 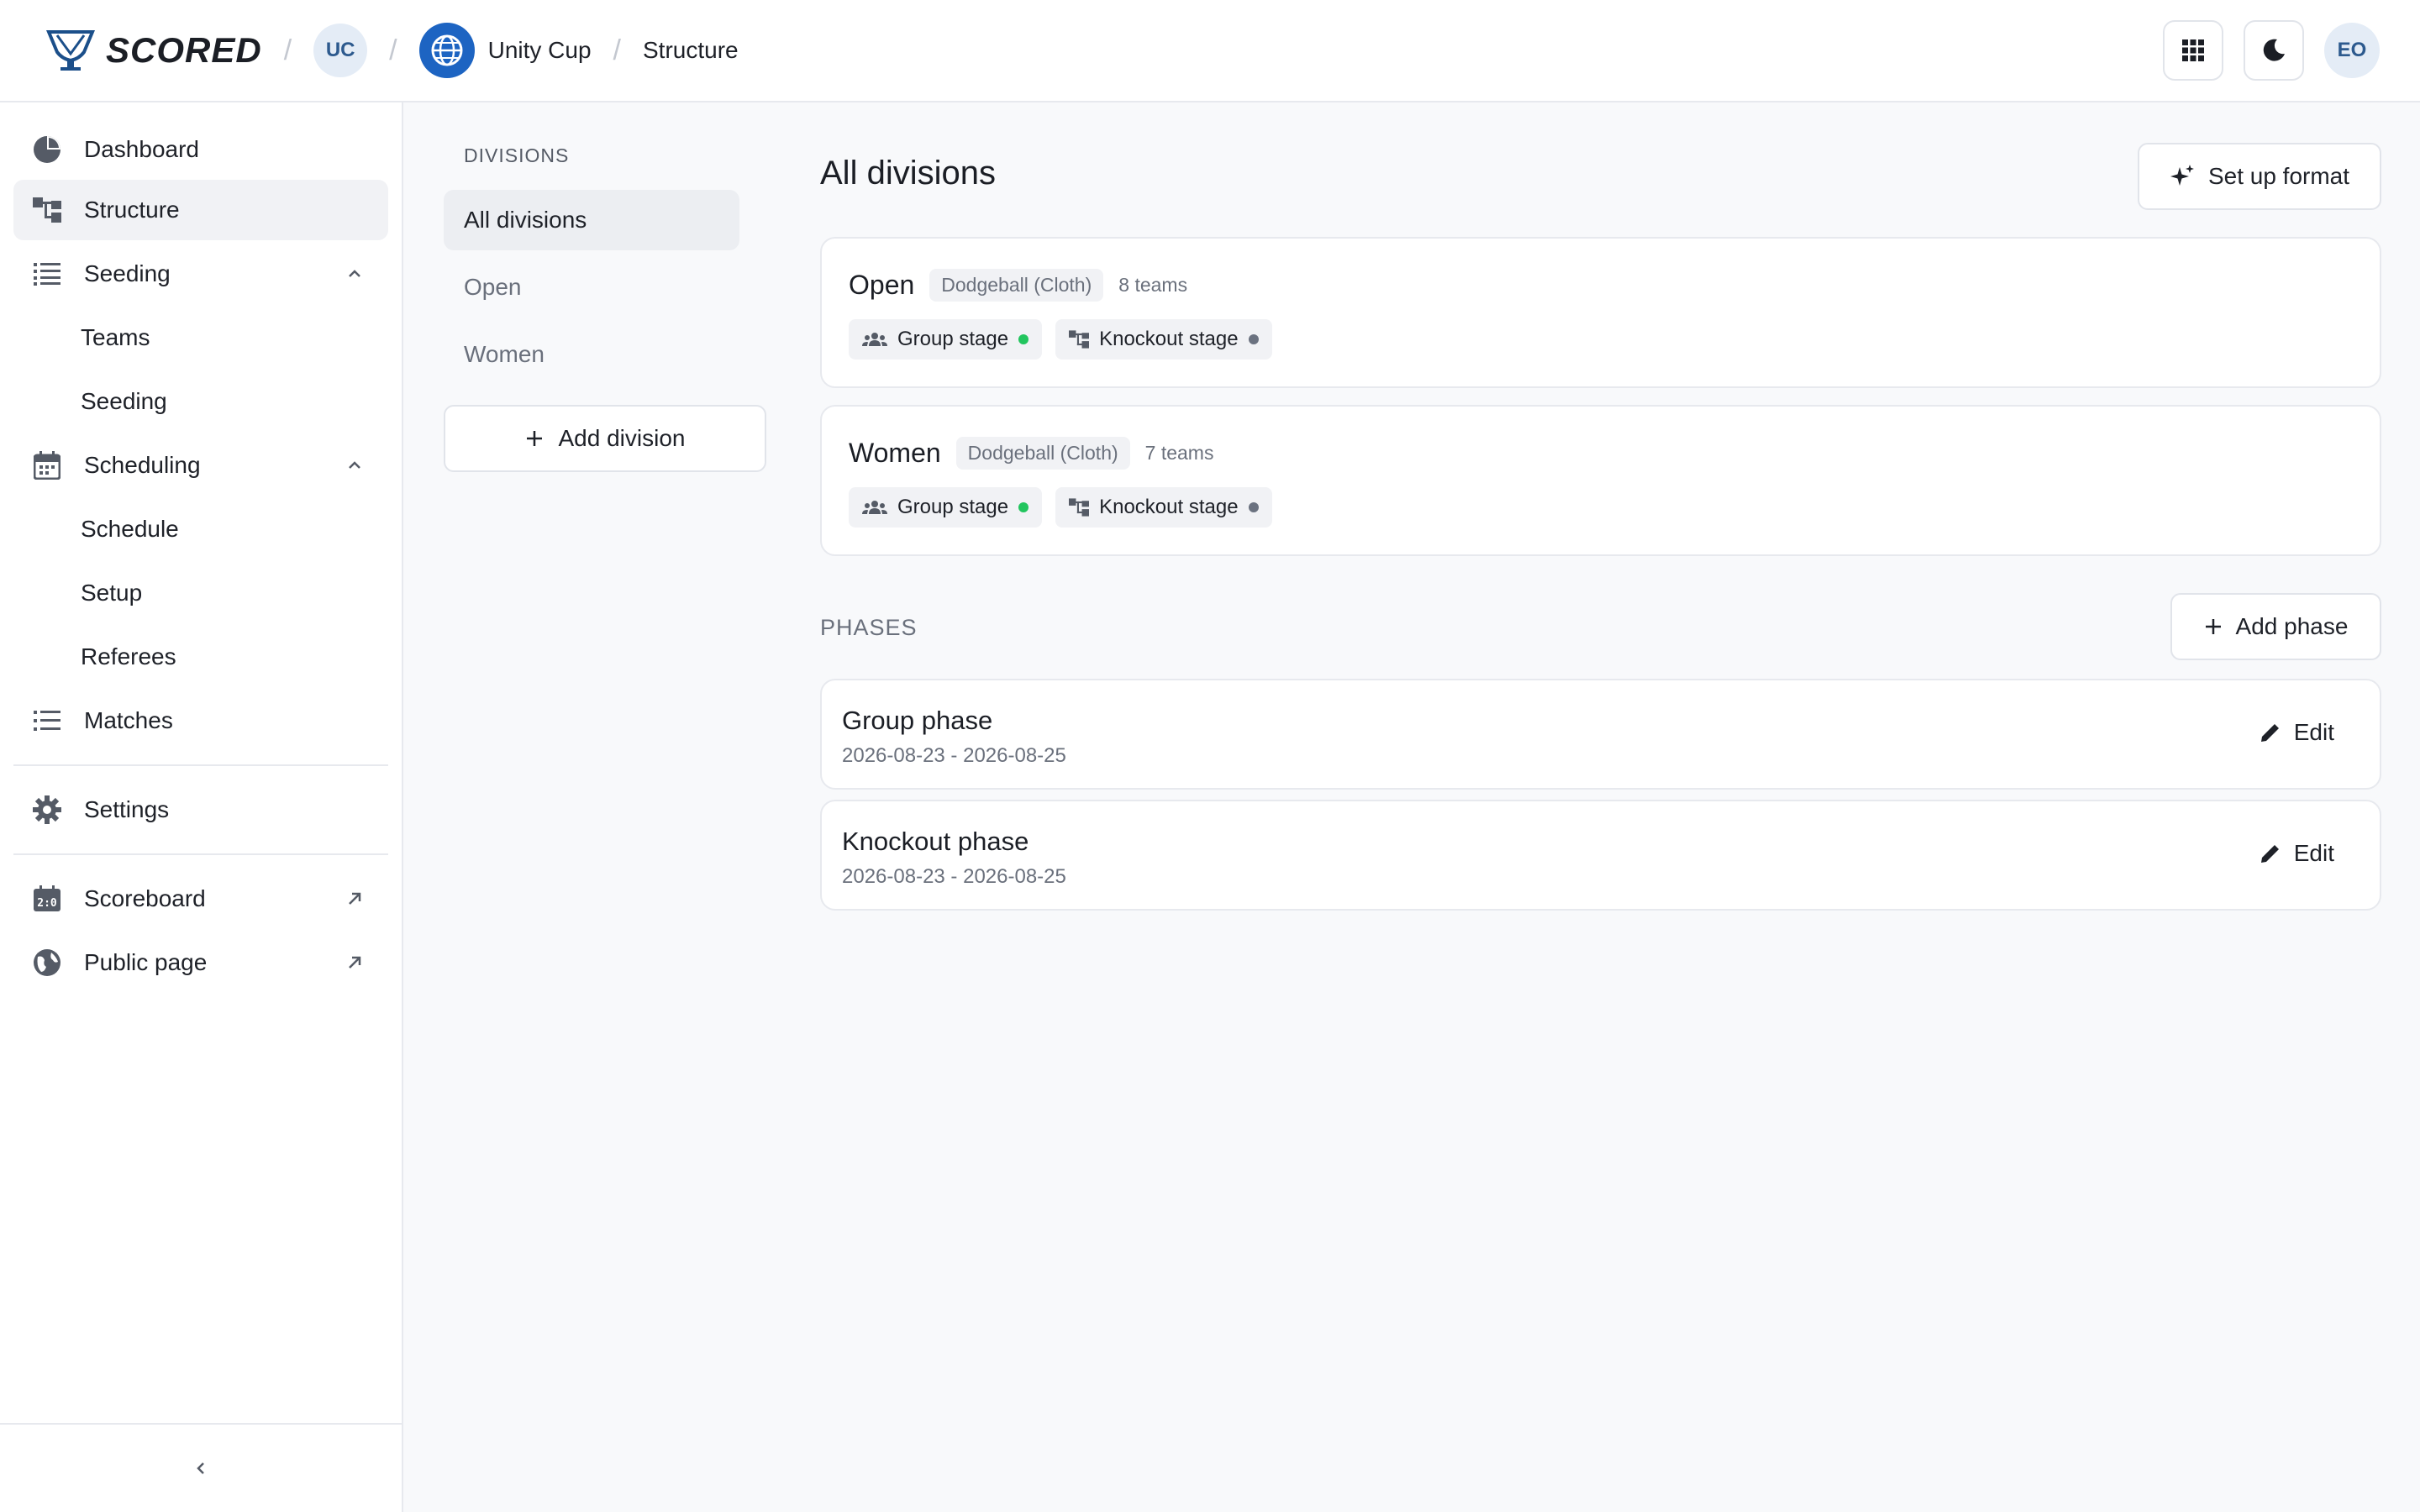 What do you see at coordinates (591, 287) in the screenshot?
I see `division-item-open: Open` at bounding box center [591, 287].